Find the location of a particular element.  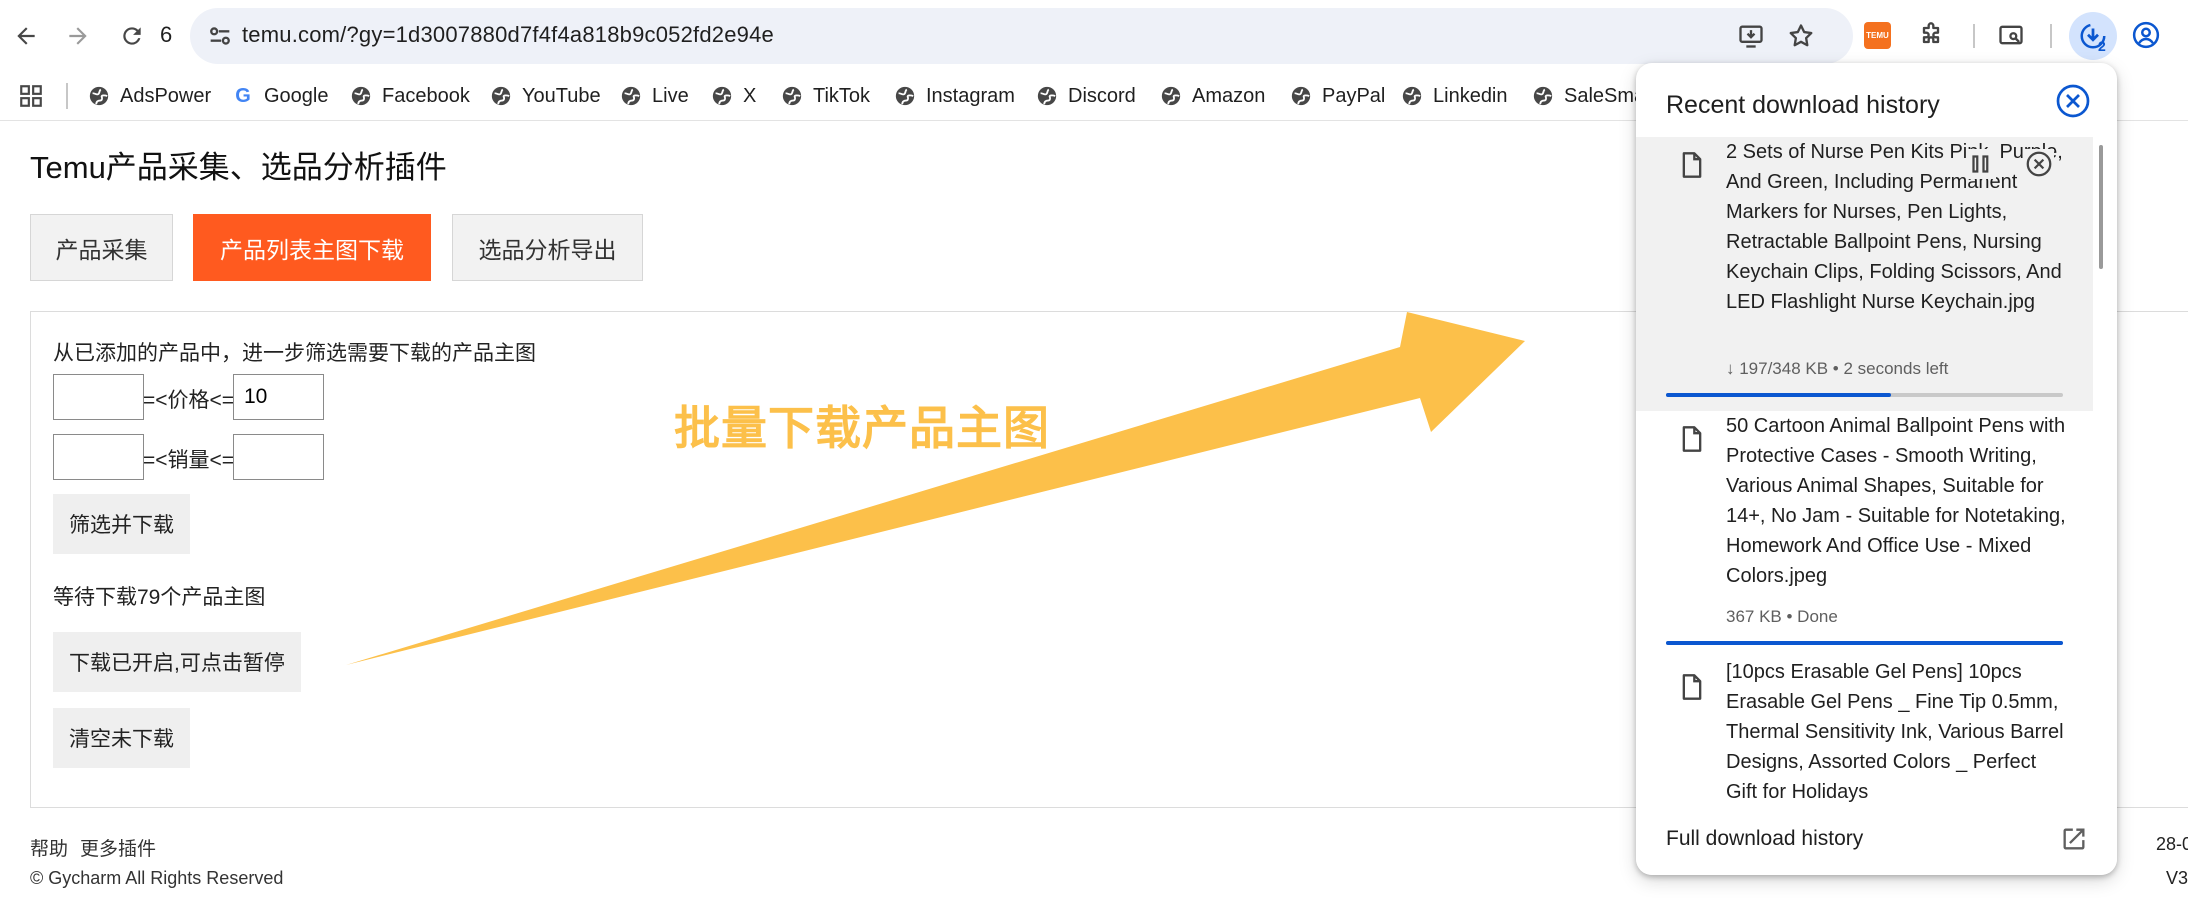

downloads-footer: Full download history is located at coordinates (1876, 840).